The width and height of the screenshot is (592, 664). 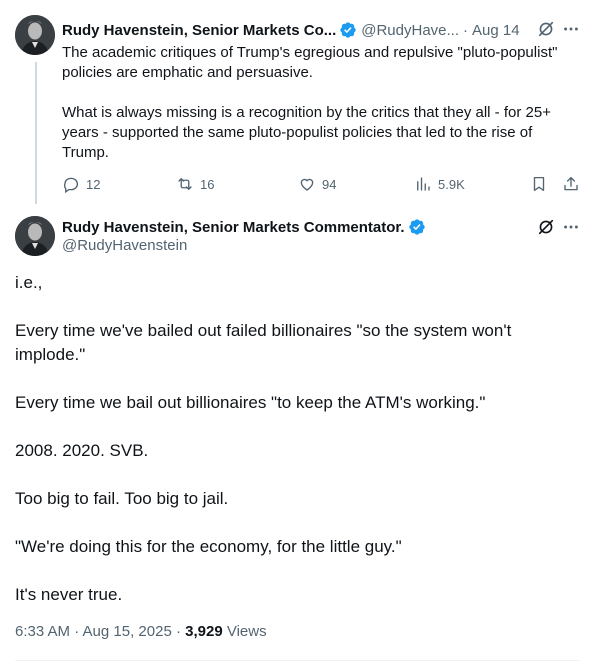 I want to click on bookmark-icon, so click(x=539, y=184).